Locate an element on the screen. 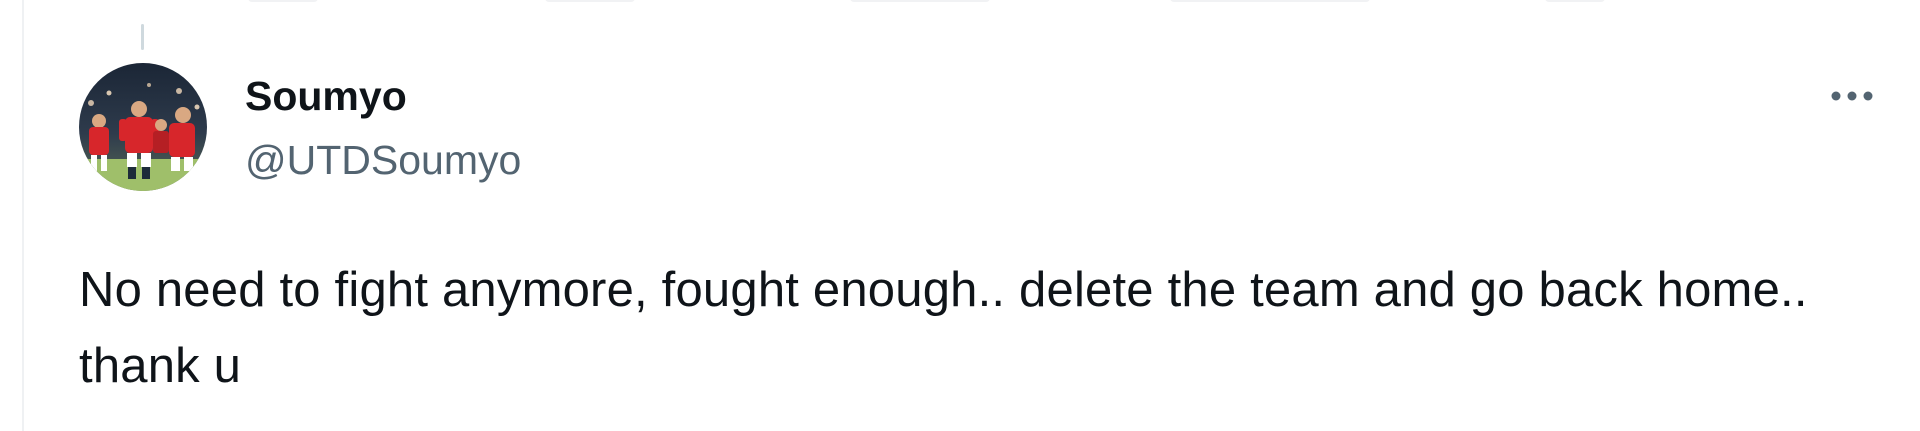 The height and width of the screenshot is (431, 1920). avatar-image is located at coordinates (143, 127).